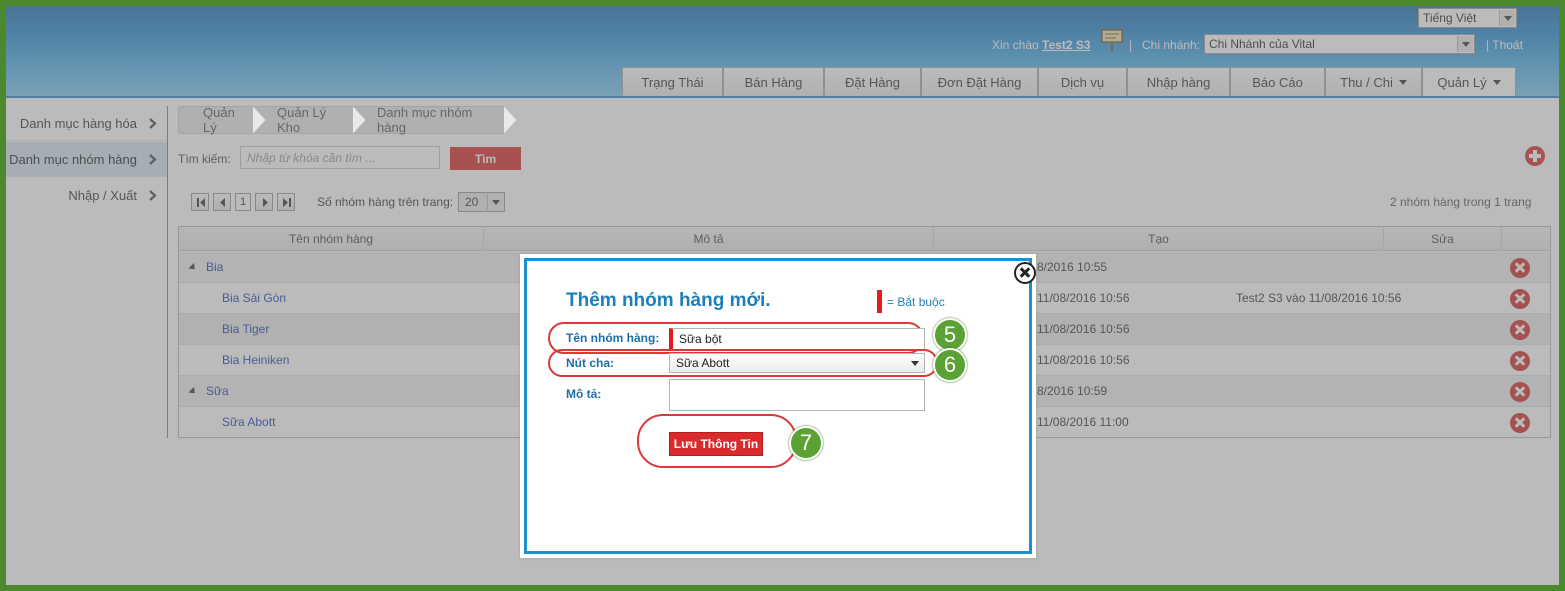 The width and height of the screenshot is (1565, 591). I want to click on step-badge-5: 5, so click(950, 335).